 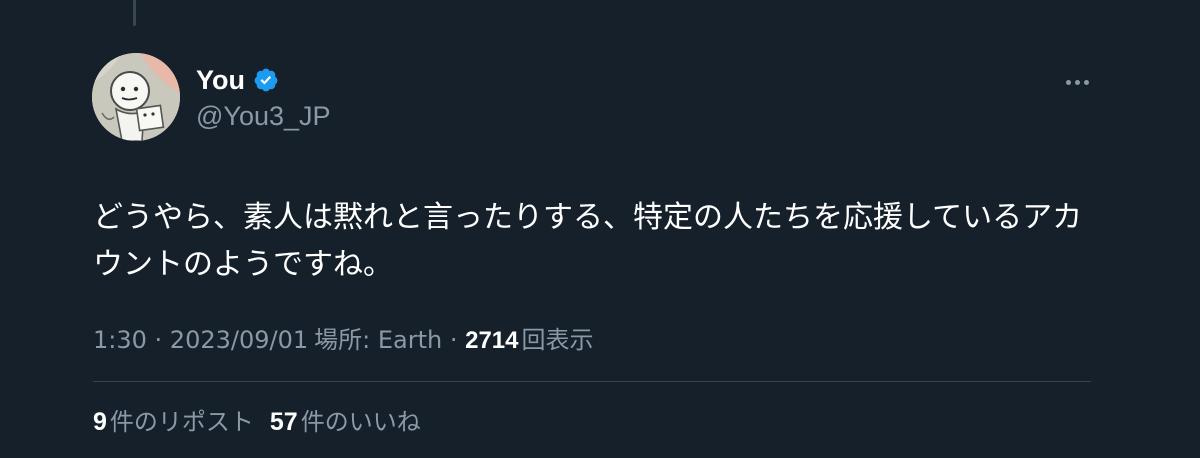 I want to click on more-options-button, so click(x=1077, y=82).